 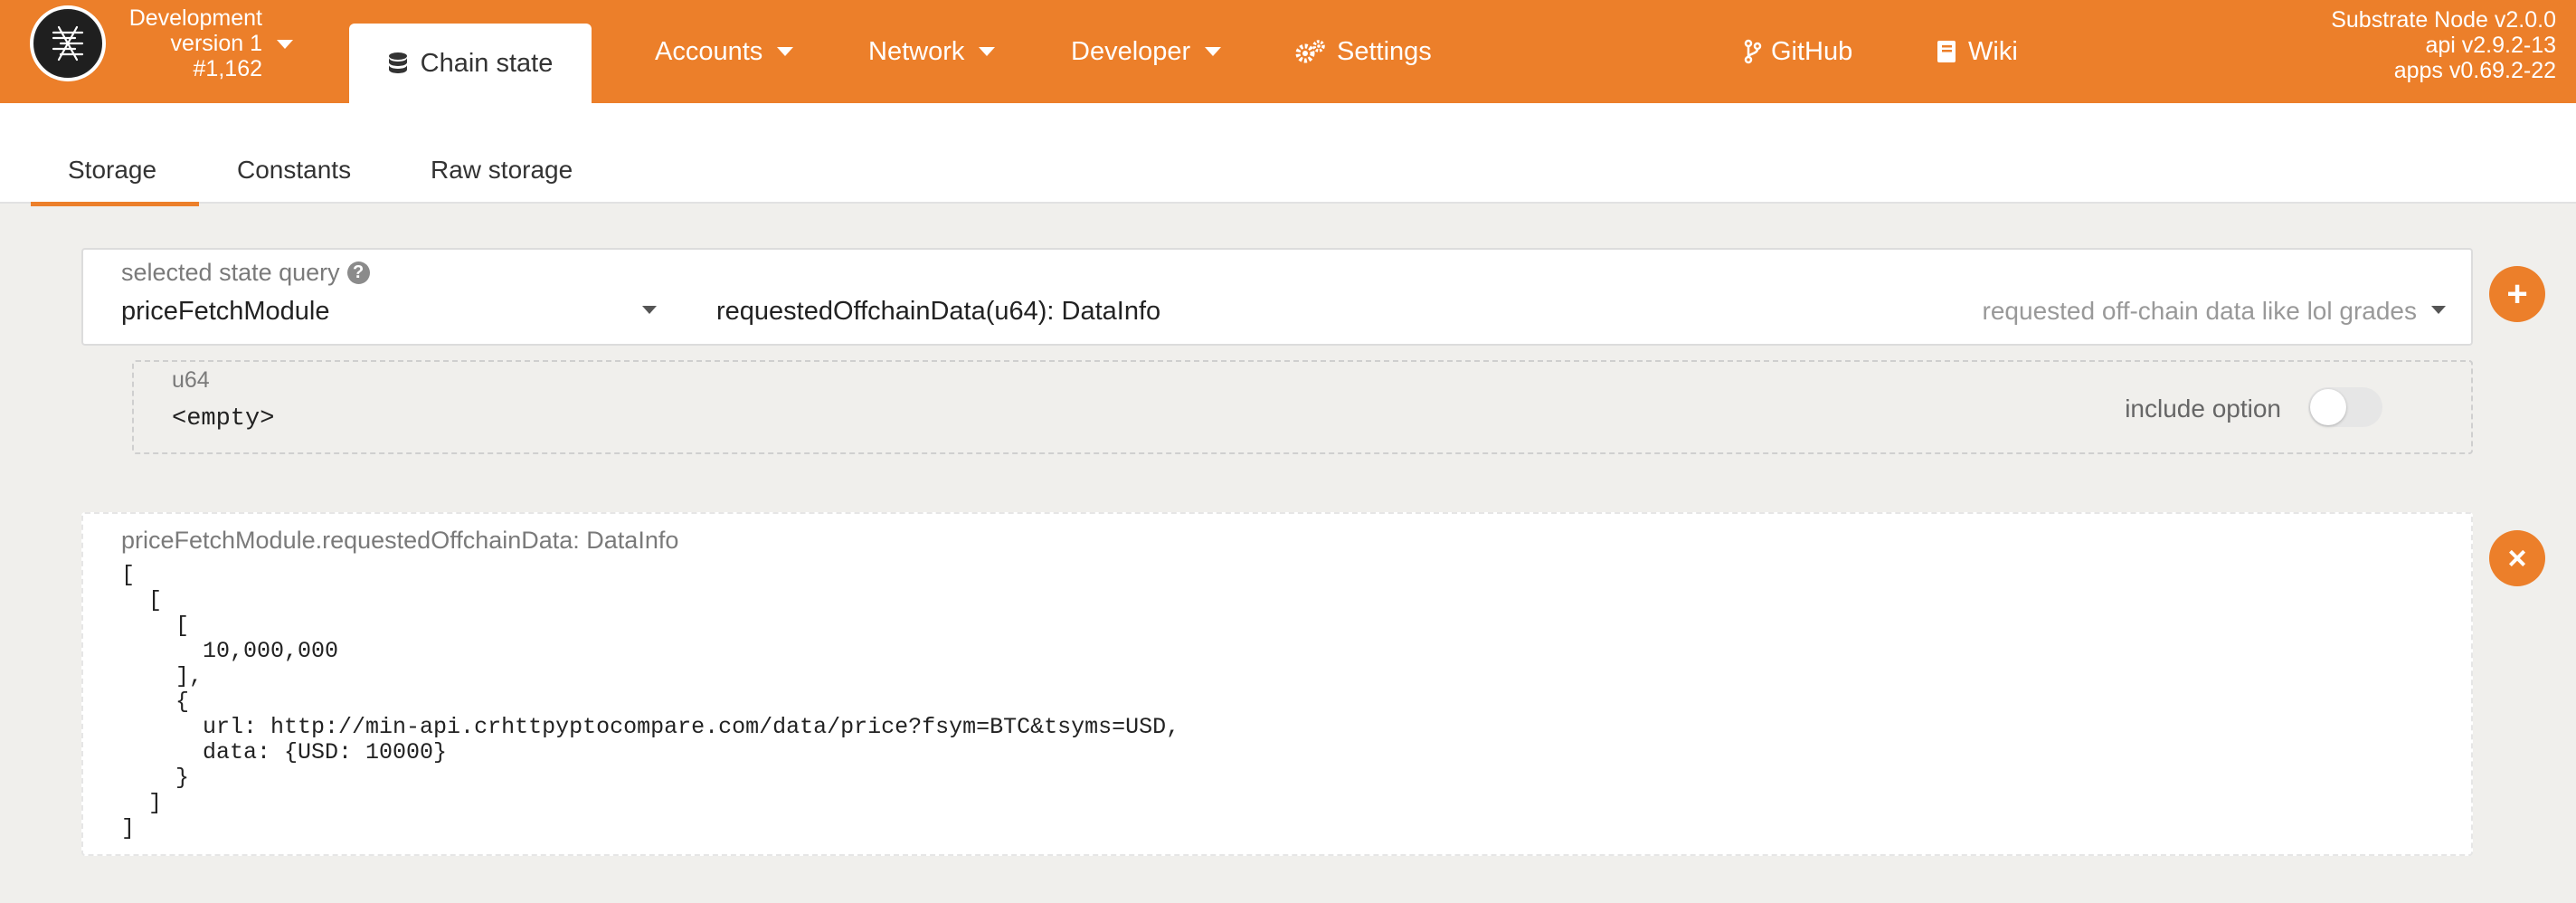 I want to click on nav-developer-label: Developer, so click(x=1131, y=51).